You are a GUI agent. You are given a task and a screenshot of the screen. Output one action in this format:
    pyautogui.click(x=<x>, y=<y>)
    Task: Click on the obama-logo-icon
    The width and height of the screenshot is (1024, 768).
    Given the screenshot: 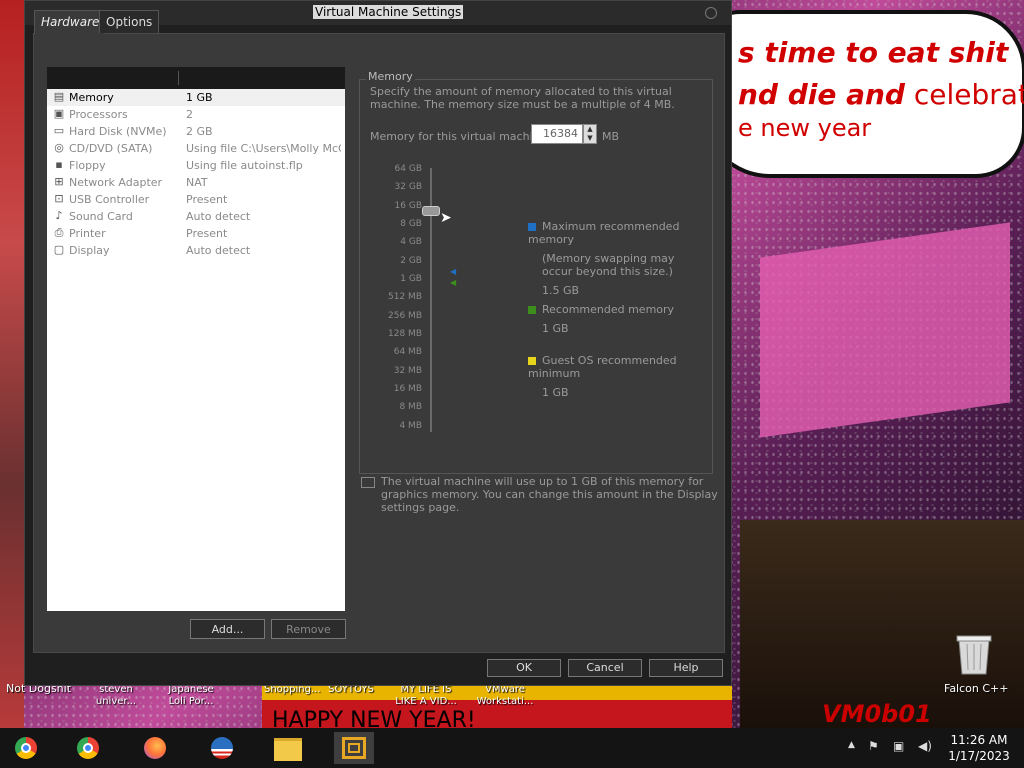 What is the action you would take?
    pyautogui.click(x=222, y=748)
    